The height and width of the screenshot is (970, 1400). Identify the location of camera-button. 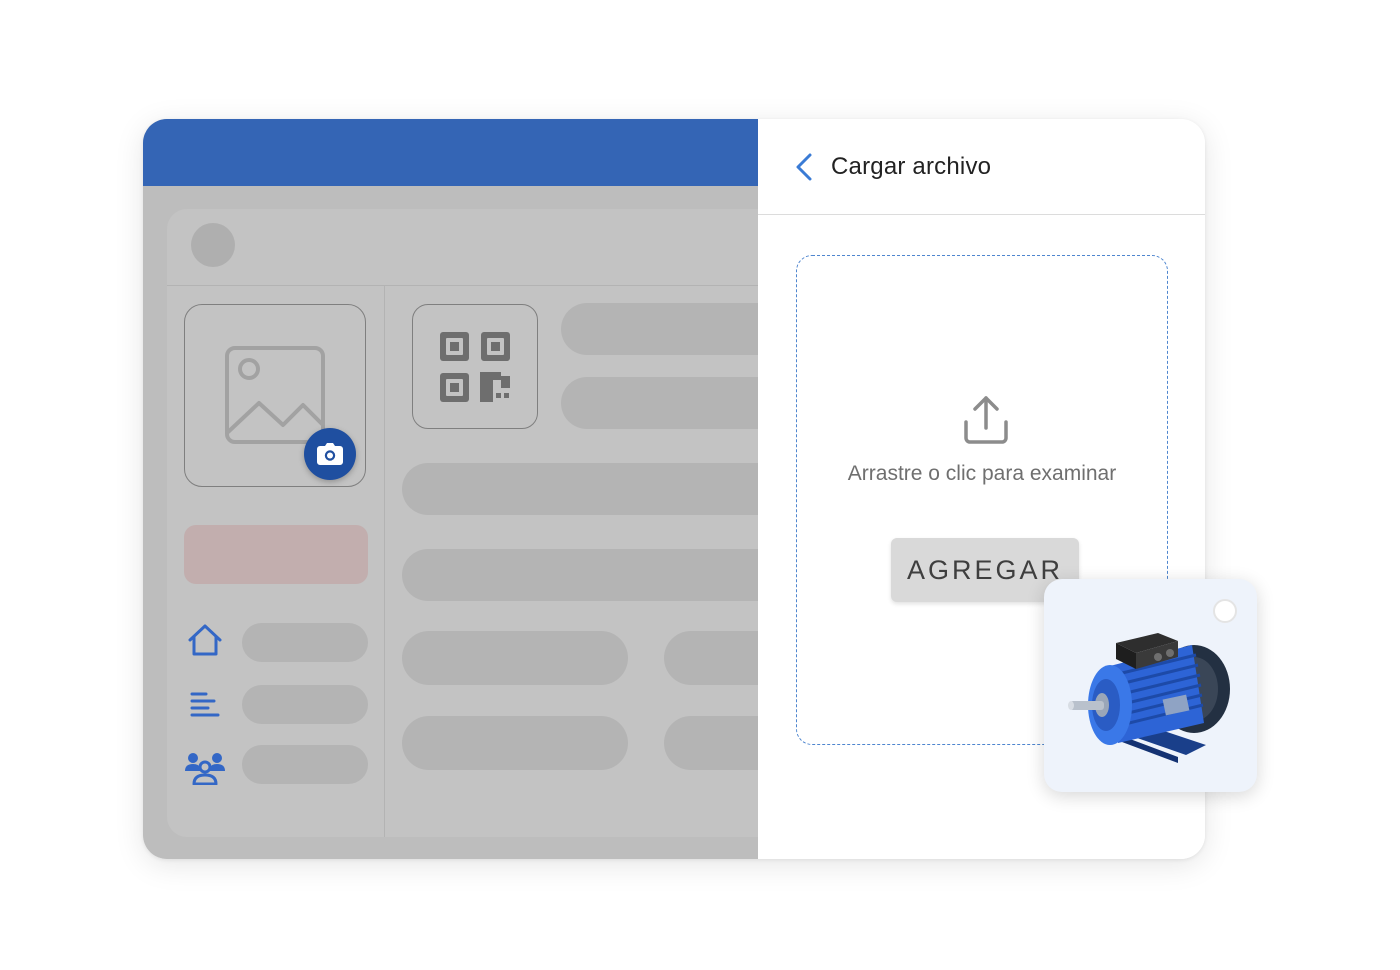
(330, 454).